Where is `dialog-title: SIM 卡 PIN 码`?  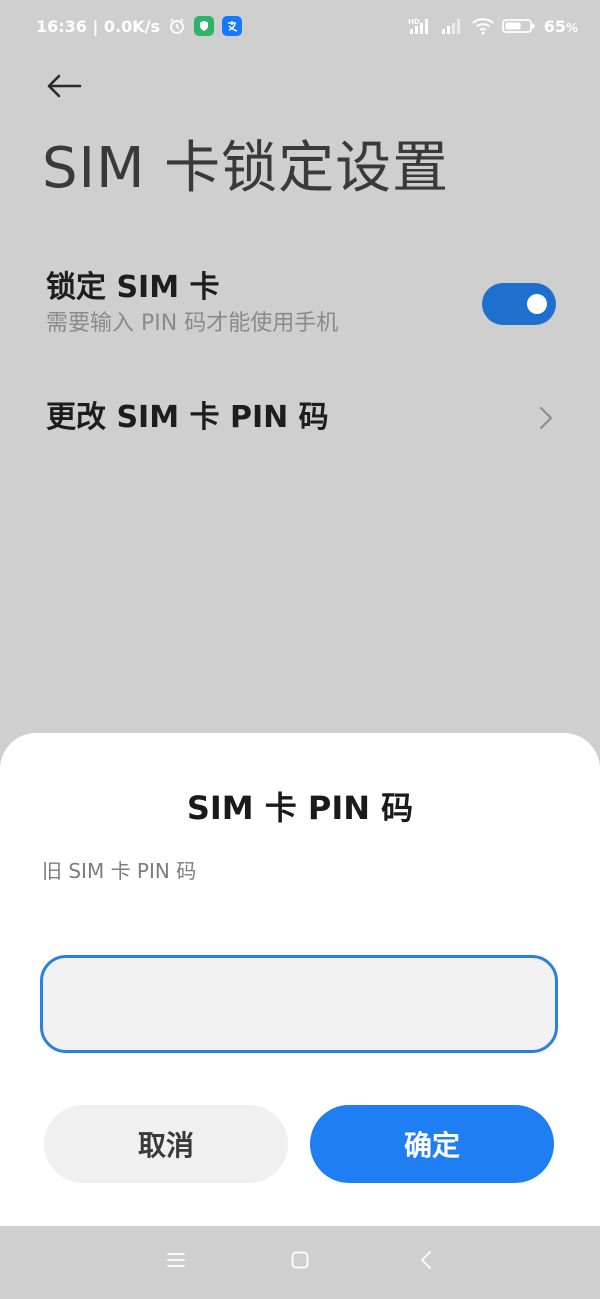 dialog-title: SIM 卡 PIN 码 is located at coordinates (300, 808).